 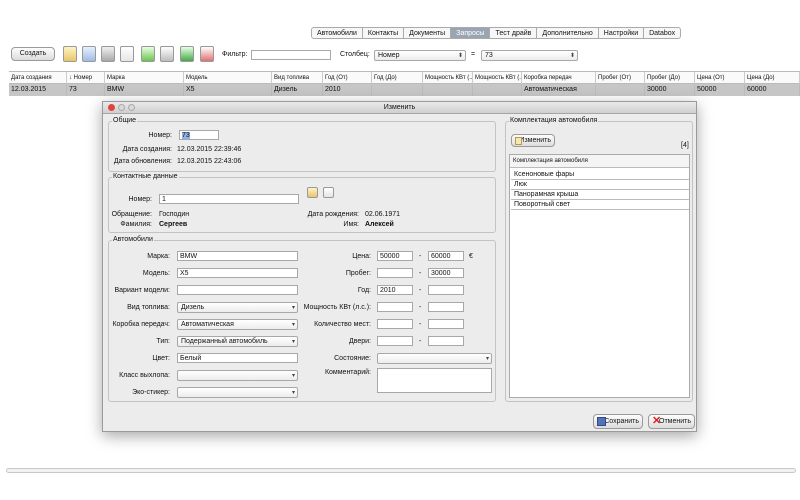 I want to click on first-name-label: Имя:, so click(x=351, y=224).